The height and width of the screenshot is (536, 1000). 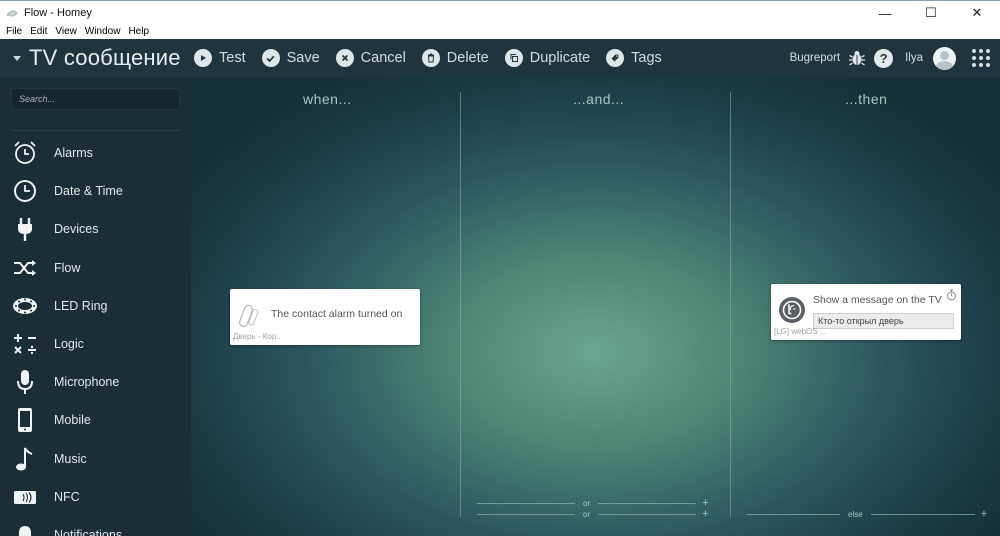 I want to click on sidebar-item-date-time: Date & Time, so click(x=95, y=191).